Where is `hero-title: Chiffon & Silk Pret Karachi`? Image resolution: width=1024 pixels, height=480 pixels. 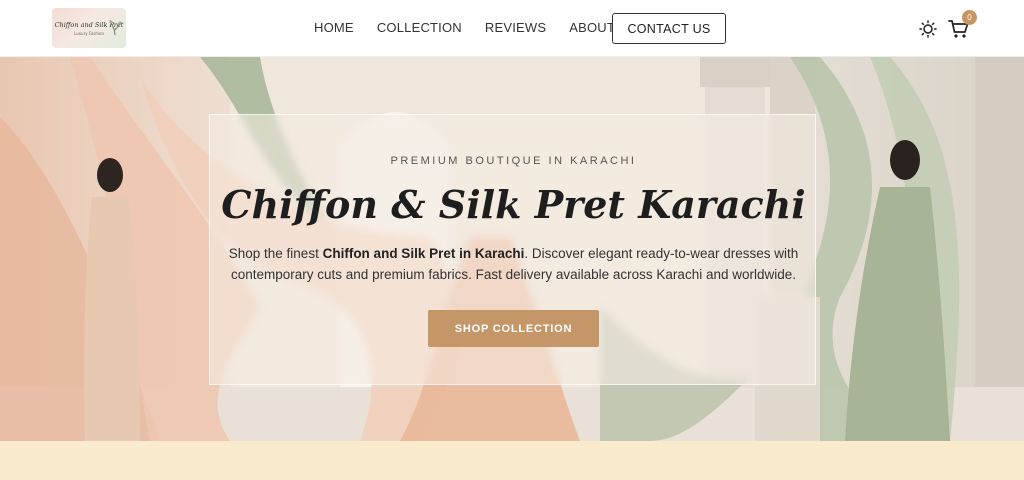
hero-title: Chiffon & Silk Pret Karachi is located at coordinates (513, 204).